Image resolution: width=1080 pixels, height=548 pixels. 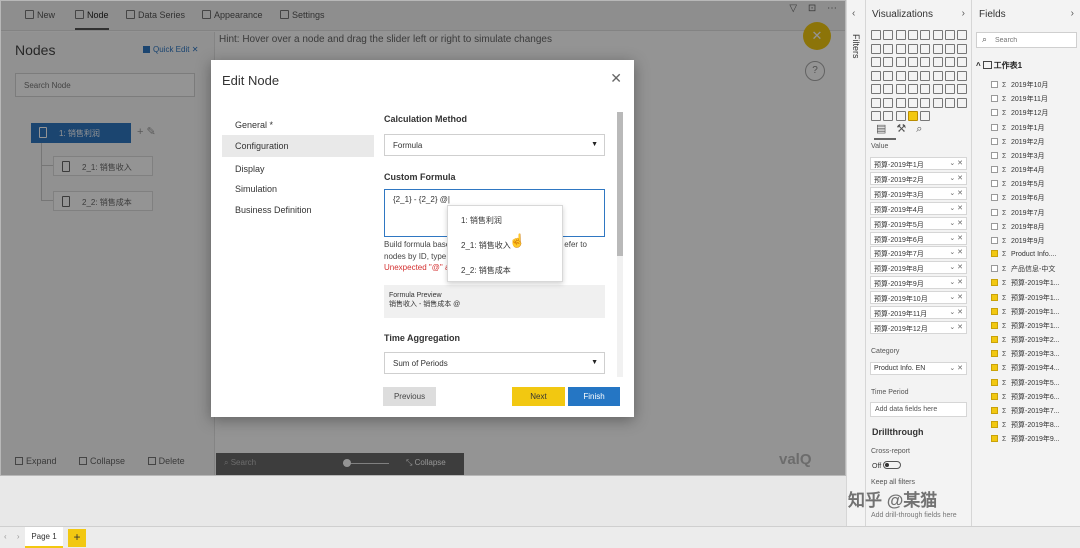 I want to click on time-period-dropzone: Add data fields here, so click(x=918, y=409).